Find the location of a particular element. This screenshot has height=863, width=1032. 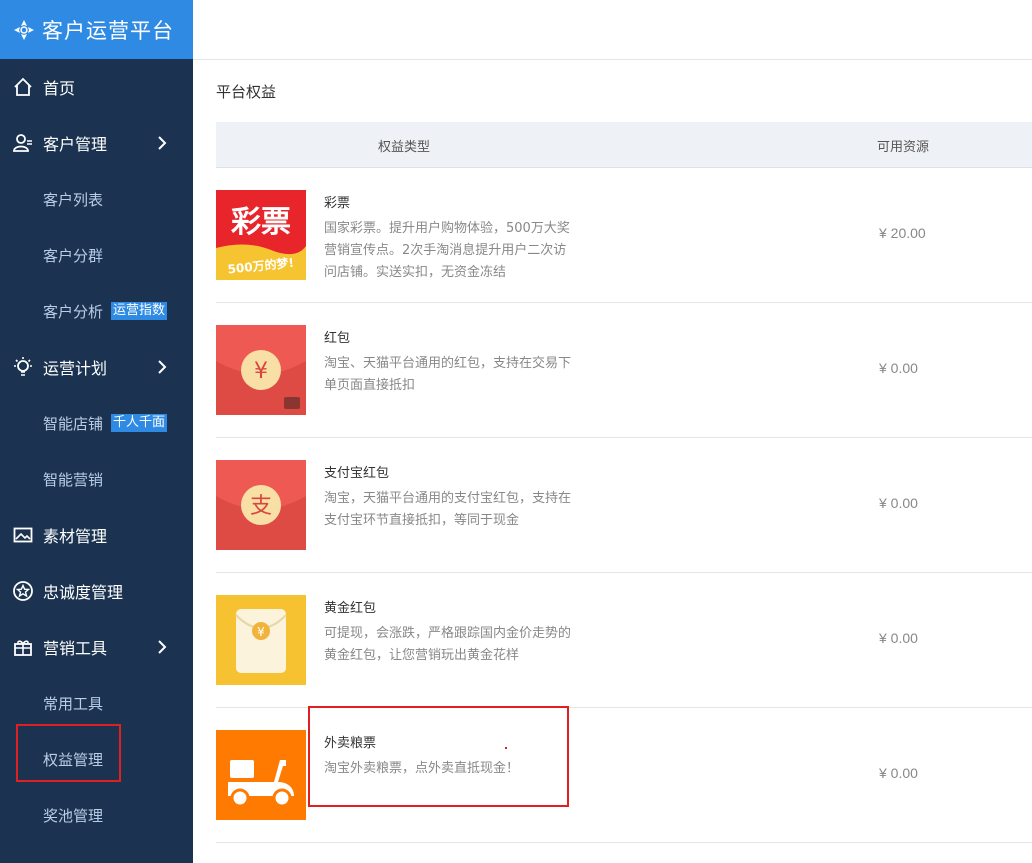

sidebar-item-label: 素材管理 is located at coordinates (75, 536).